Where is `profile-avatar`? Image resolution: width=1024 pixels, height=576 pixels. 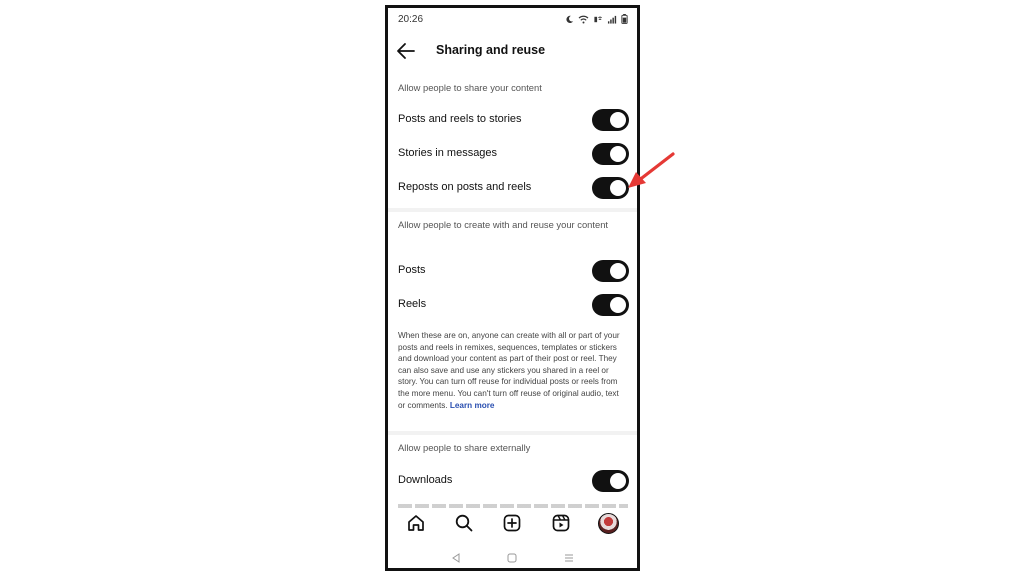
profile-avatar is located at coordinates (609, 523).